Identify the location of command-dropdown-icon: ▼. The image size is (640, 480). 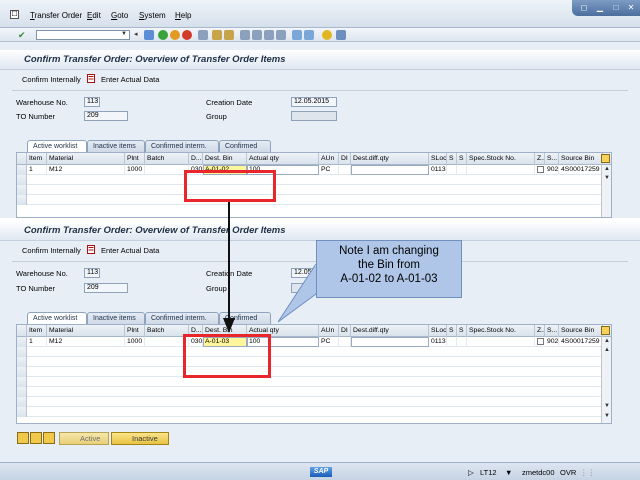
(124, 34).